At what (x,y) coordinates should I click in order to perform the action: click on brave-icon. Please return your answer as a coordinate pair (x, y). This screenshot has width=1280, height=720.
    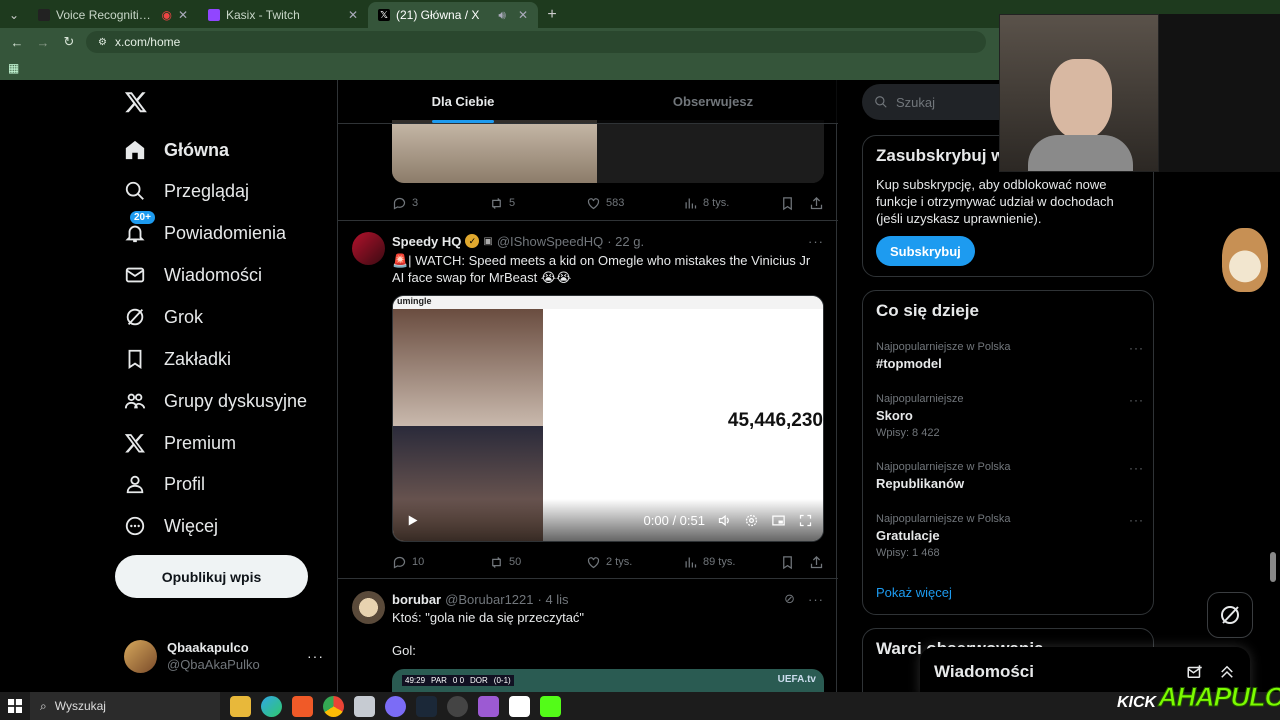
    Looking at the image, I should click on (302, 706).